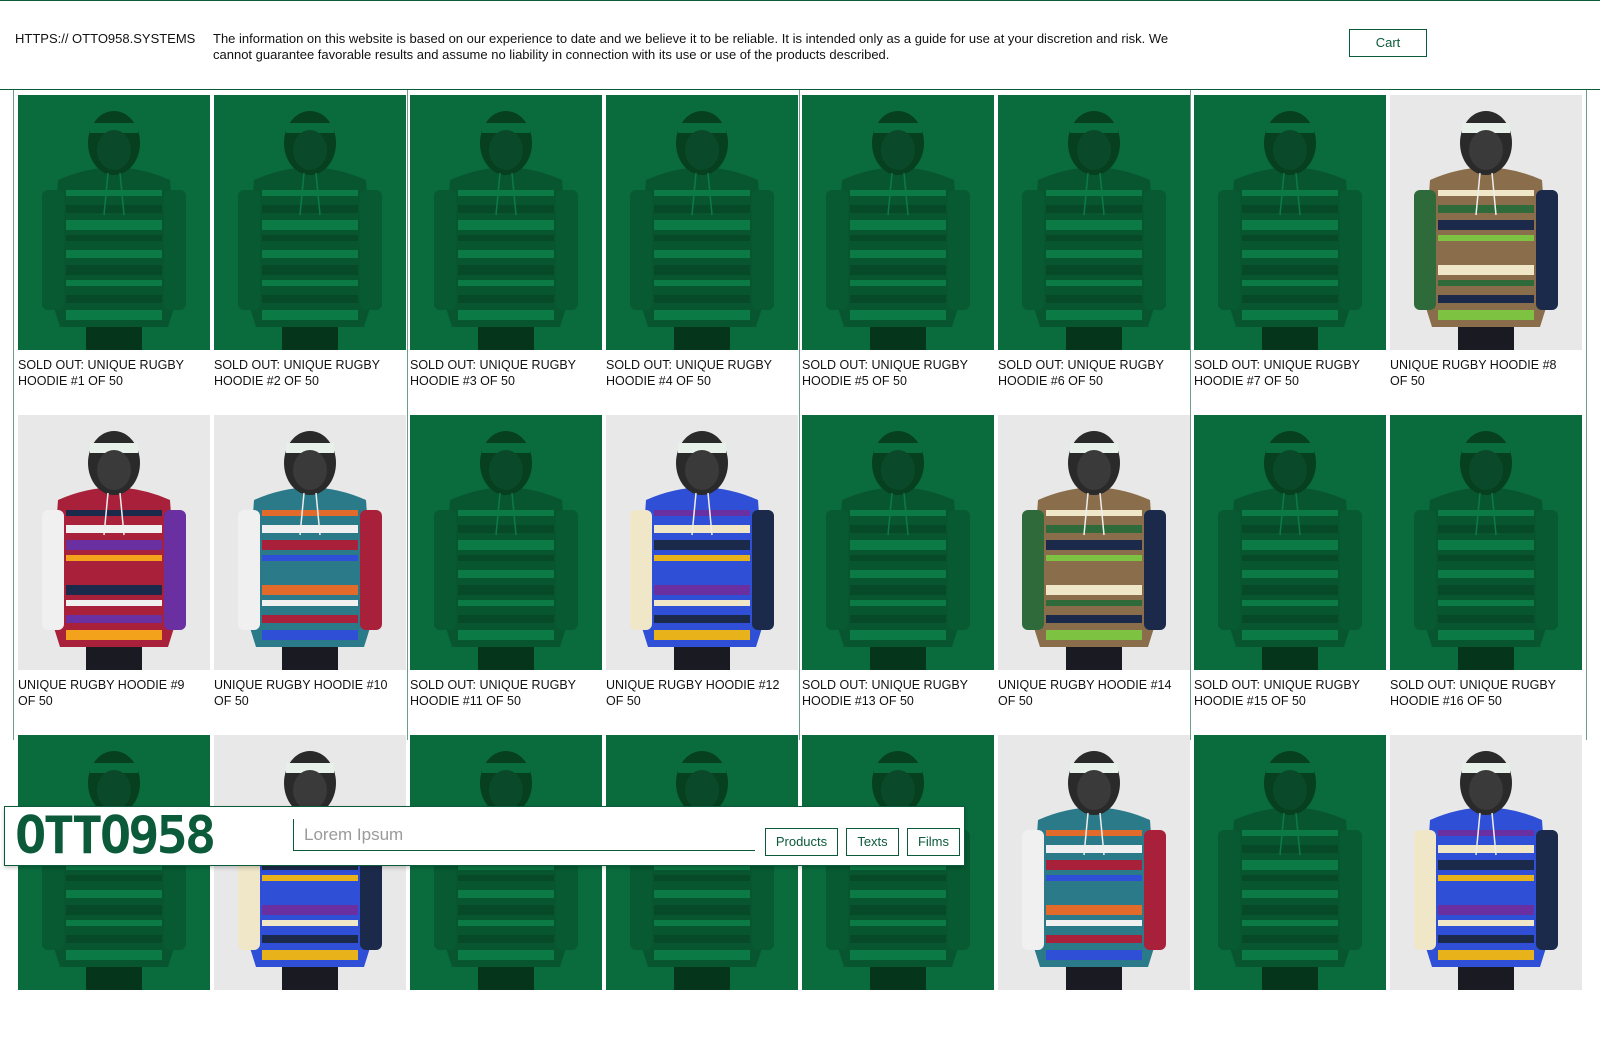 This screenshot has width=1600, height=1055. What do you see at coordinates (894, 693) in the screenshot?
I see `product-title: SOLD OUT: UNIQUE RUGBY HOODIE #13 OF 50` at bounding box center [894, 693].